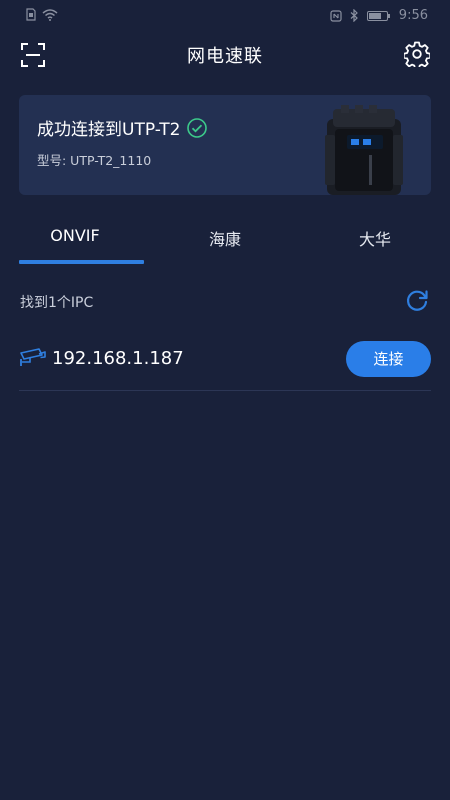  What do you see at coordinates (57, 303) in the screenshot?
I see `found-count-text: 找到1个IPC` at bounding box center [57, 303].